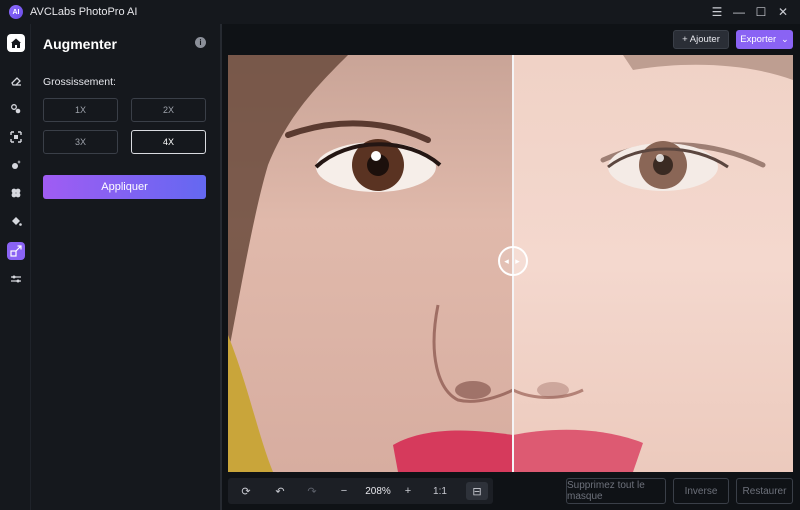 The height and width of the screenshot is (510, 800). Describe the element at coordinates (80, 44) in the screenshot. I see `panel-title: Augmenter` at that location.